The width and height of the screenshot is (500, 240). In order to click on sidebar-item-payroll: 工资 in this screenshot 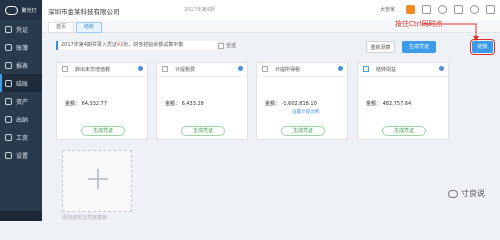, I will do `click(21, 137)`.